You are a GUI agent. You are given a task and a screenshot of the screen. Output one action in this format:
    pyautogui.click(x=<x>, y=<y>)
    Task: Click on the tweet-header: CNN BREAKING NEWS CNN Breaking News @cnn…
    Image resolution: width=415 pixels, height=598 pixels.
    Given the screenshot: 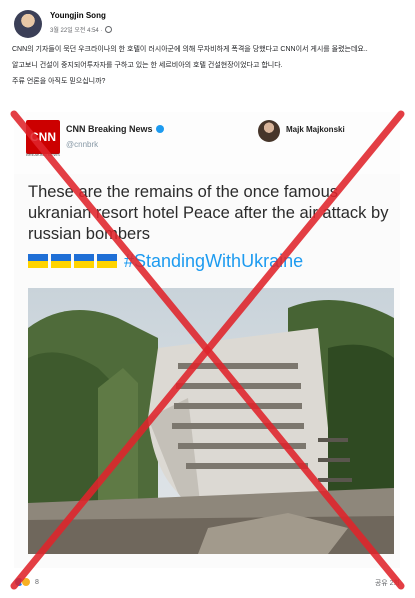 What is the action you would take?
    pyautogui.click(x=207, y=143)
    